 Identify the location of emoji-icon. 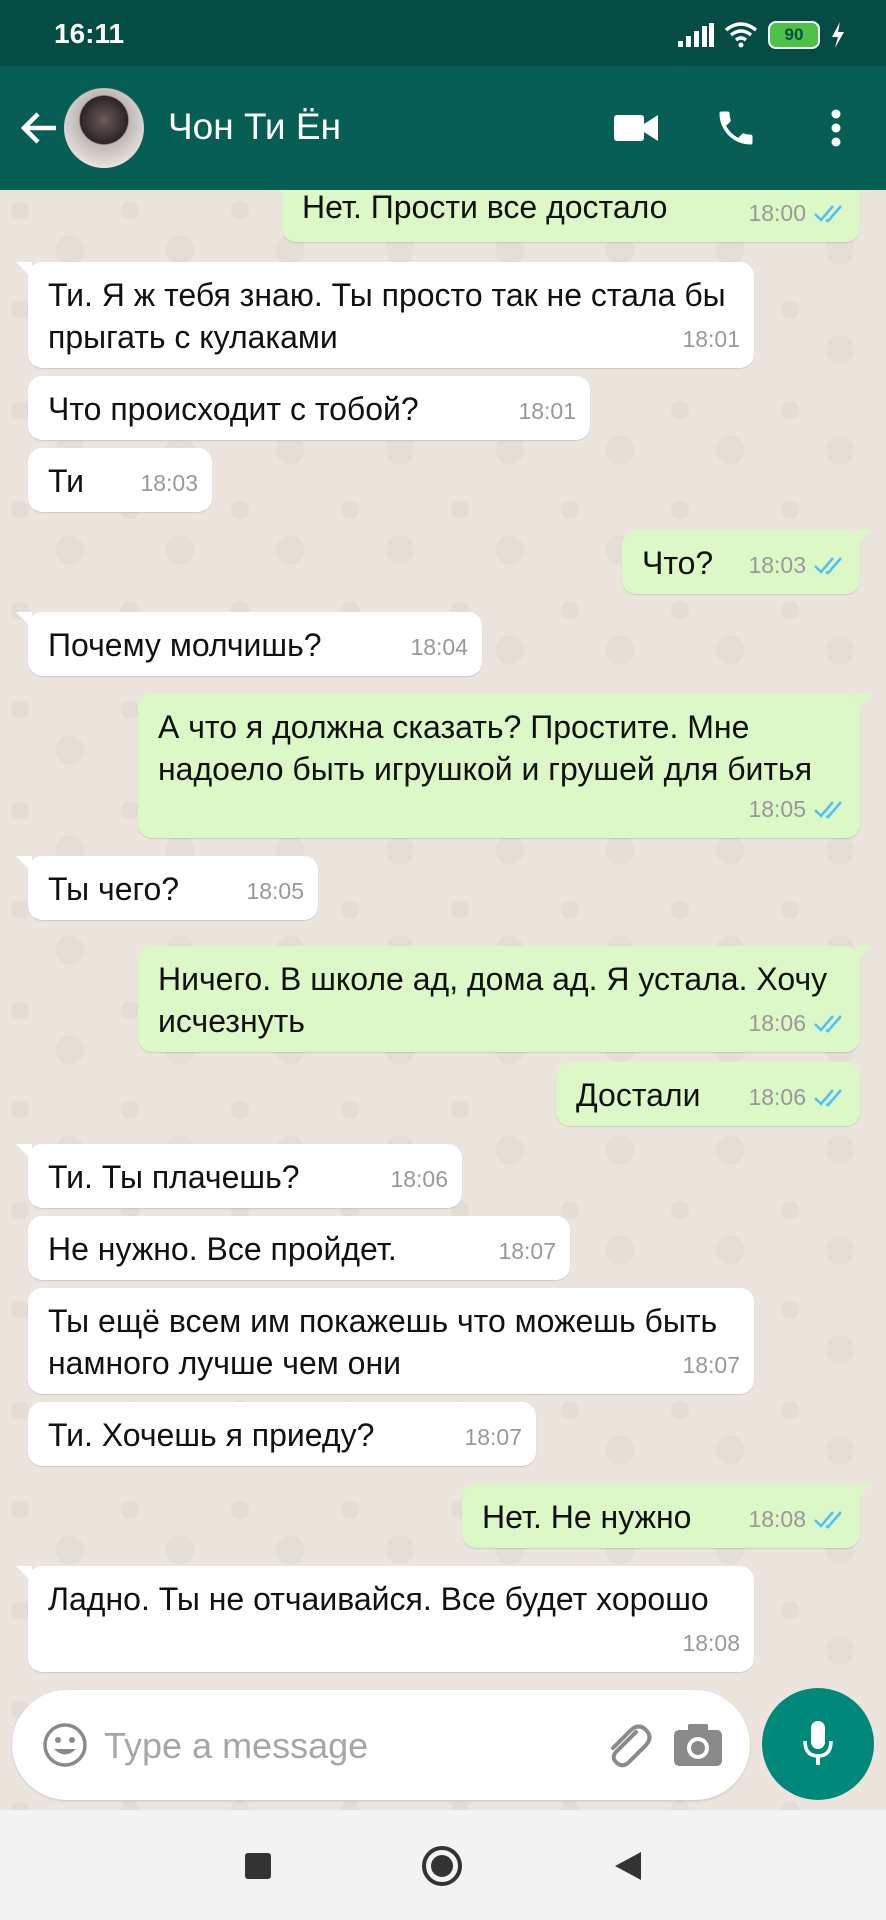
(65, 1745).